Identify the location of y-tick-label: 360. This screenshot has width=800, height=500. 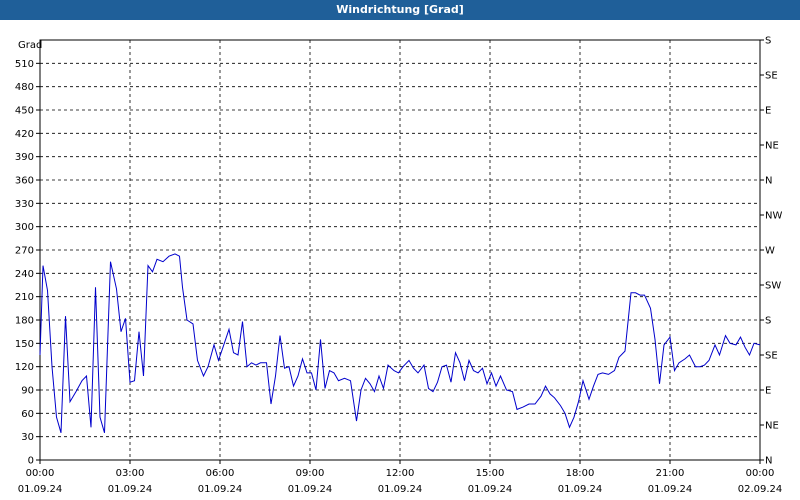
(24, 181).